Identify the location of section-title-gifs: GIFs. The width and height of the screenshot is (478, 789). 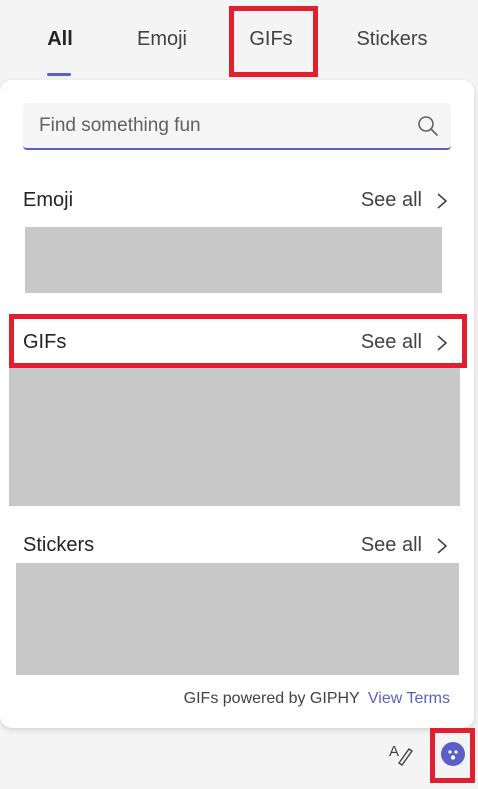
(45, 342).